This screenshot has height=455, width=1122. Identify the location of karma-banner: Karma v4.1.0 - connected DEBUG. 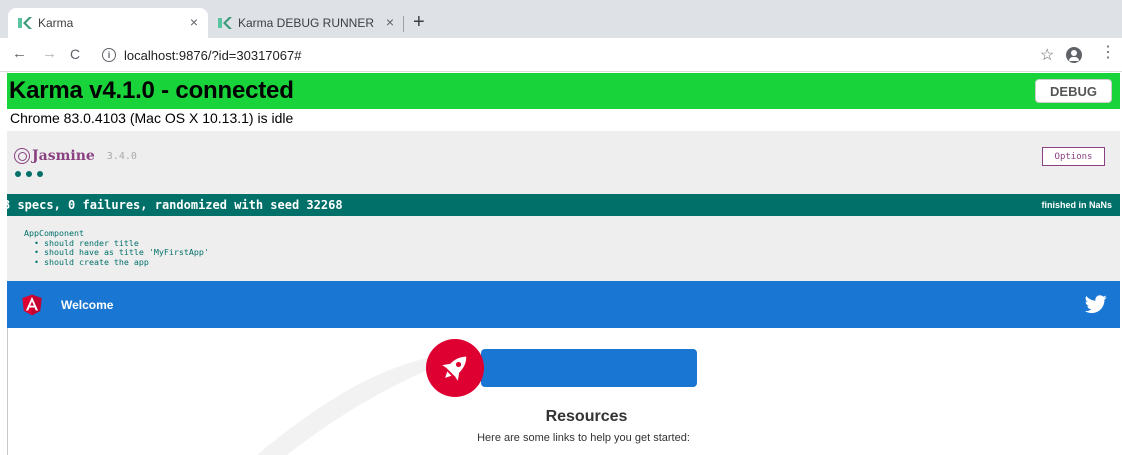
(563, 91).